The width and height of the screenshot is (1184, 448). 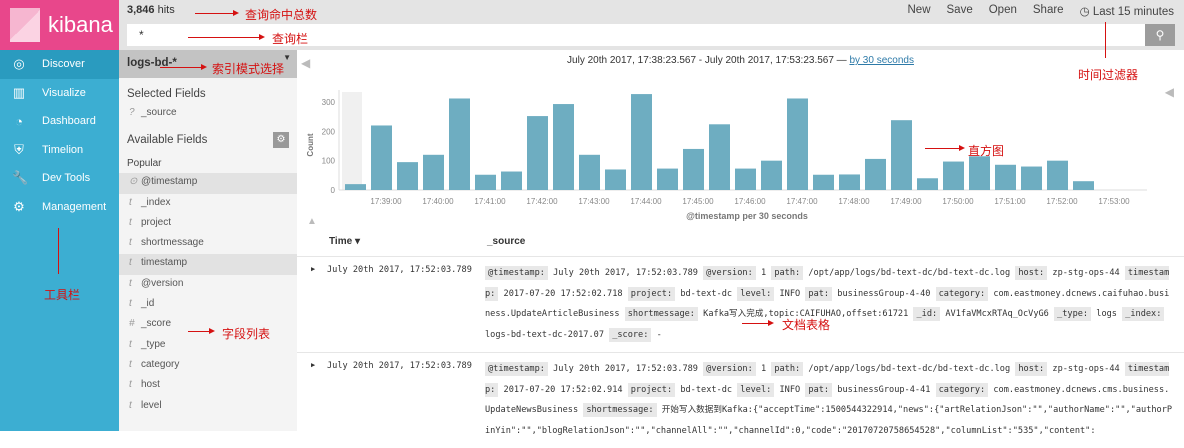 I want to click on field-name: timestamp, so click(x=164, y=263).